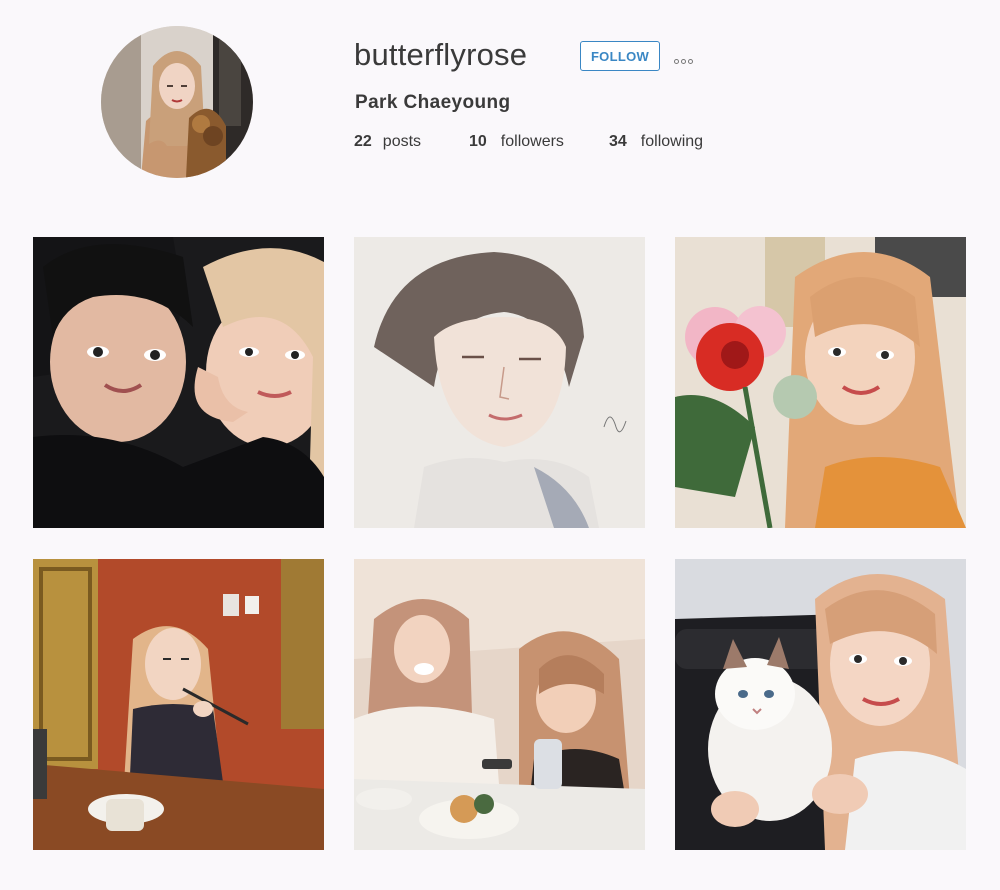 The height and width of the screenshot is (890, 1000). I want to click on follow-button: FOLLOW, so click(620, 56).